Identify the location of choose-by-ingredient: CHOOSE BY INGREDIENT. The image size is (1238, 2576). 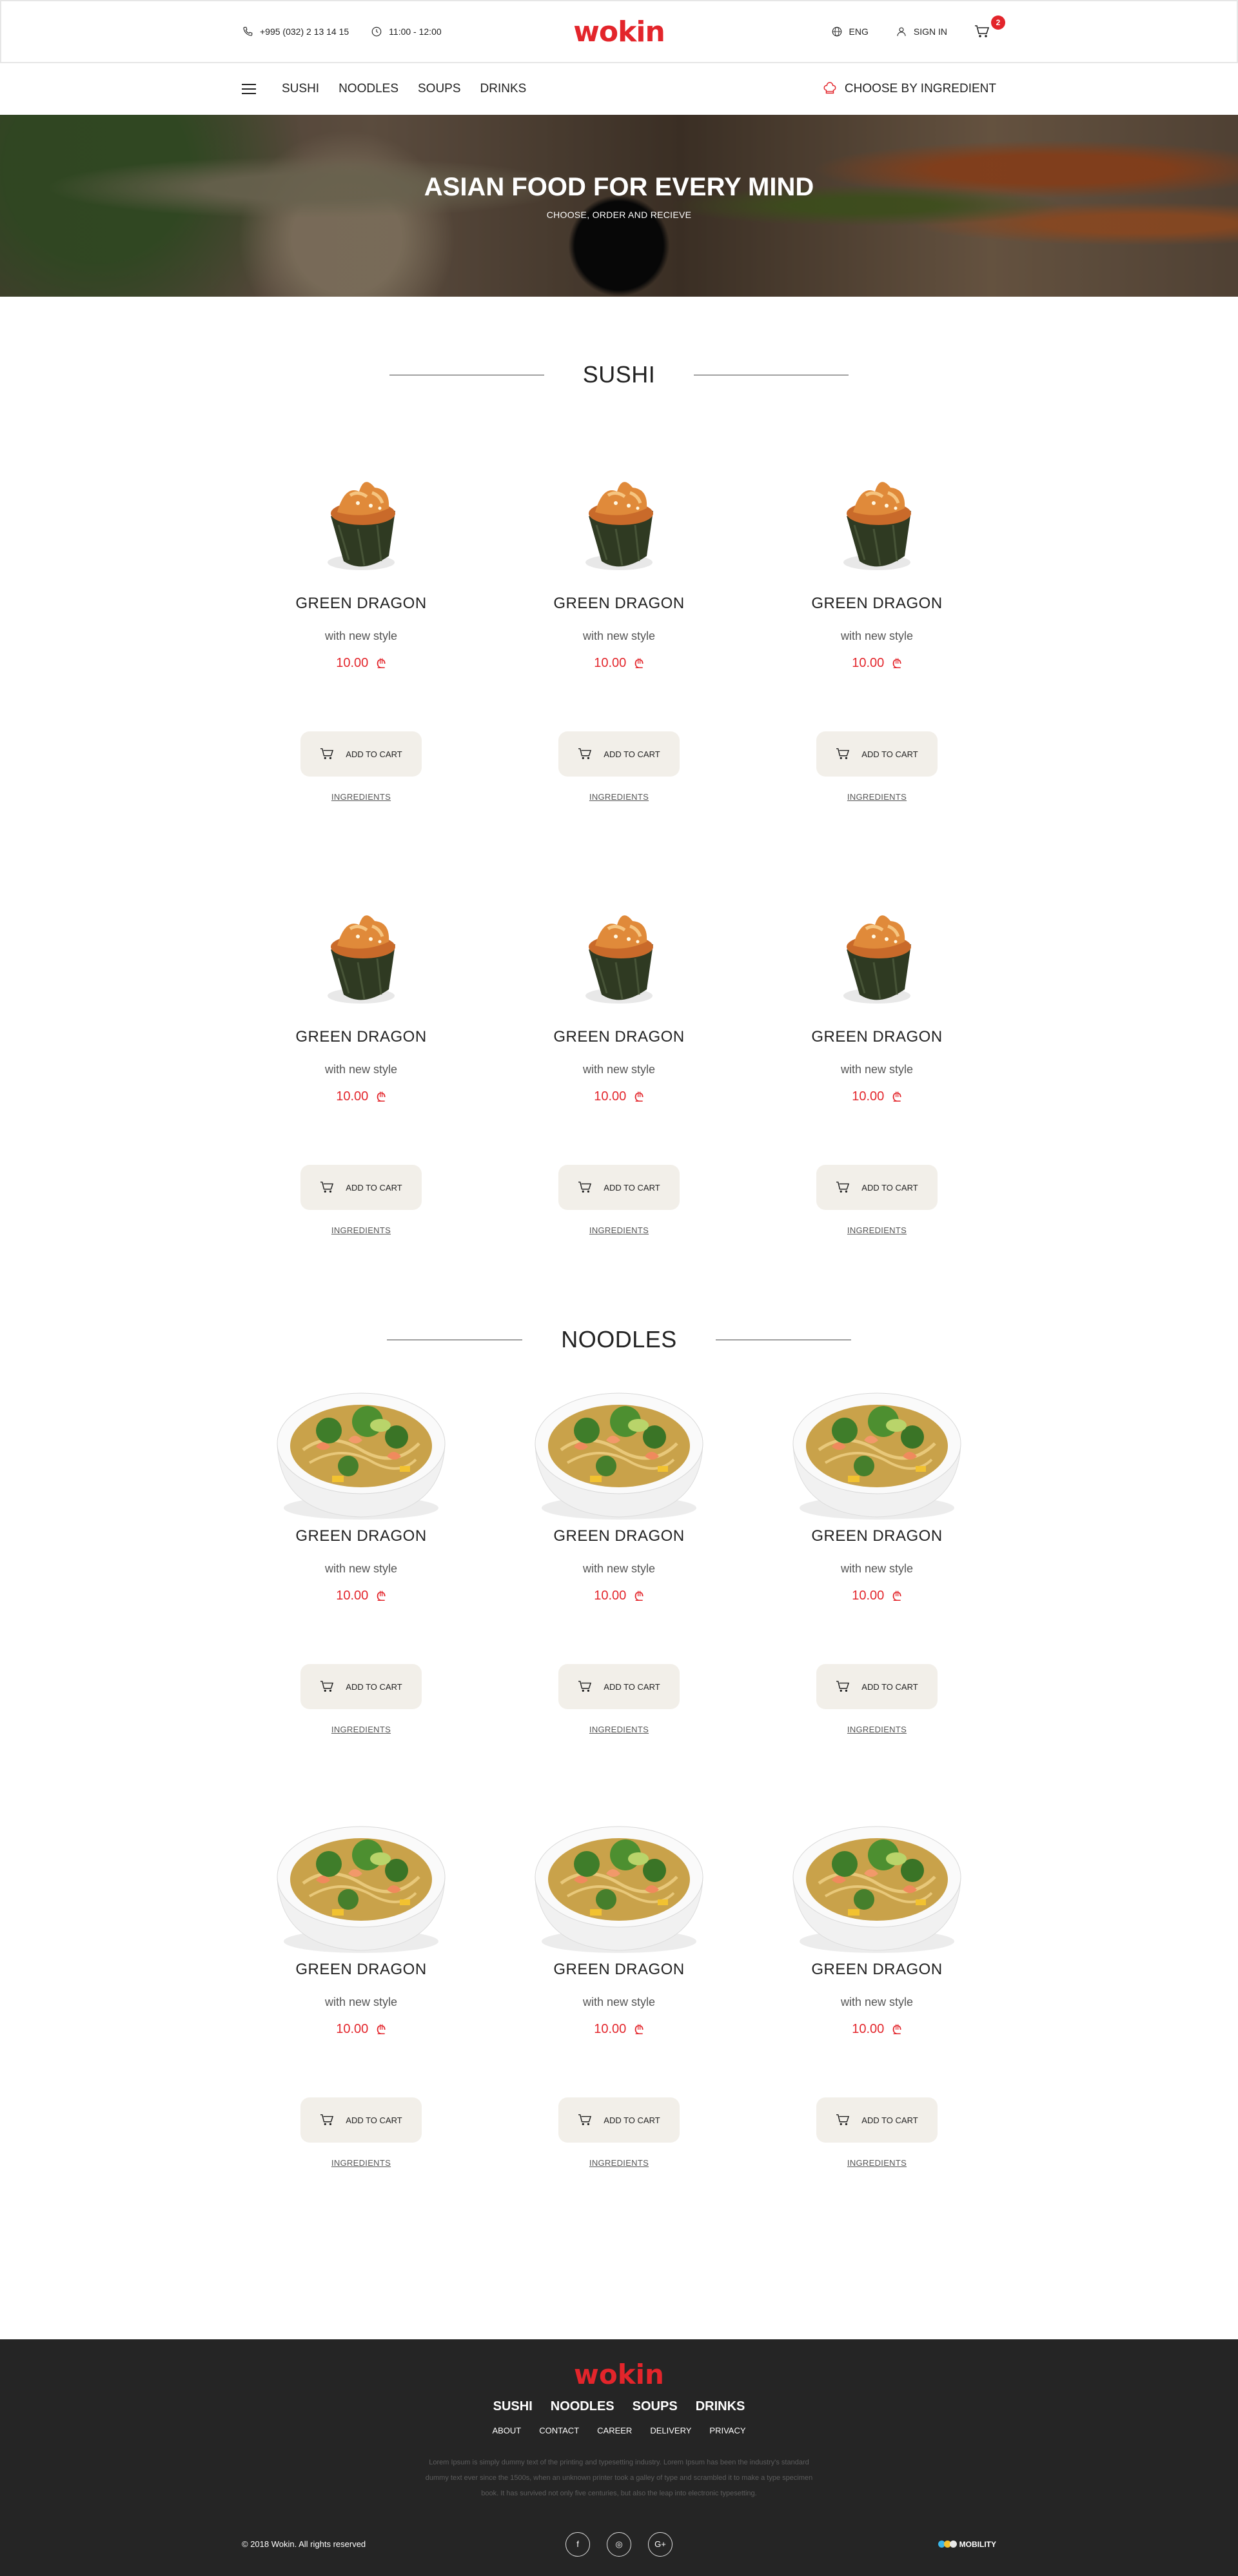
(909, 89).